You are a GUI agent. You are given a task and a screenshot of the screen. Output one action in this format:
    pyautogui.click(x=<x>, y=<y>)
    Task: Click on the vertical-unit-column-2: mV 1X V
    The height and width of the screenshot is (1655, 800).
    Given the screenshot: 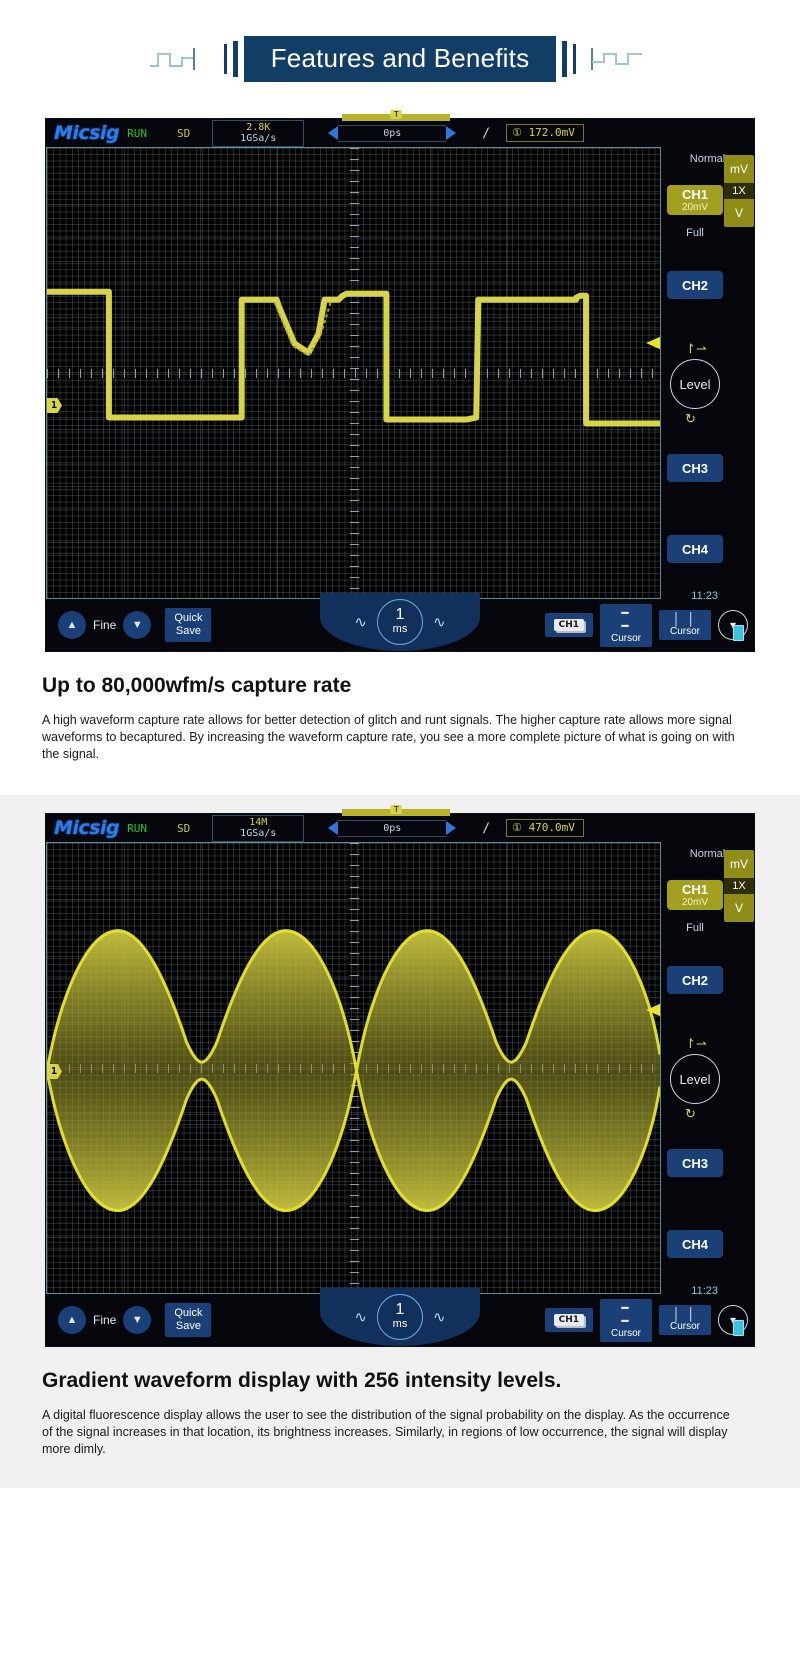 What is the action you would take?
    pyautogui.click(x=739, y=886)
    